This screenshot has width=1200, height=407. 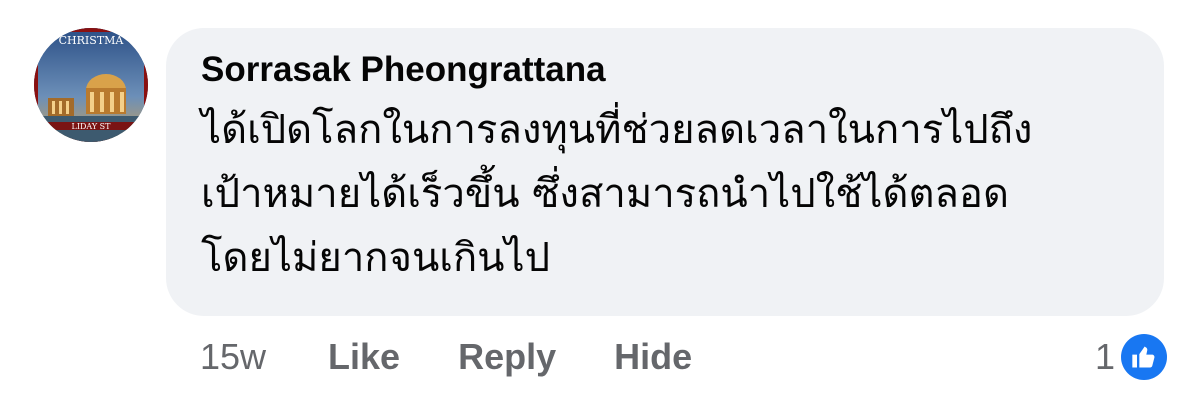 I want to click on avatar-caption-top: CHRISTMA, so click(x=92, y=40).